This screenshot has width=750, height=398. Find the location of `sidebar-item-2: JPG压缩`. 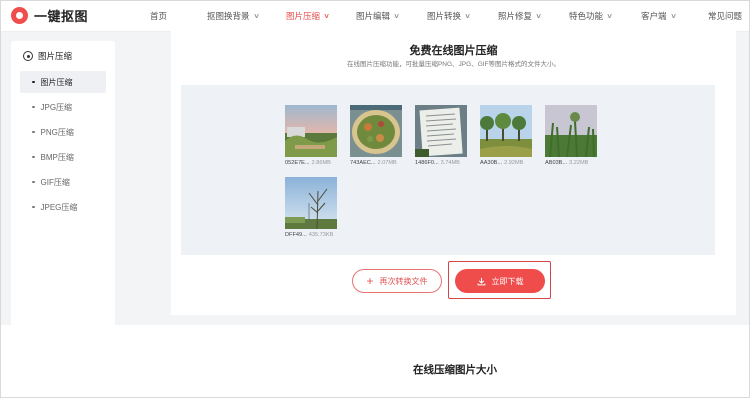

sidebar-item-2: JPG压缩 is located at coordinates (63, 107).